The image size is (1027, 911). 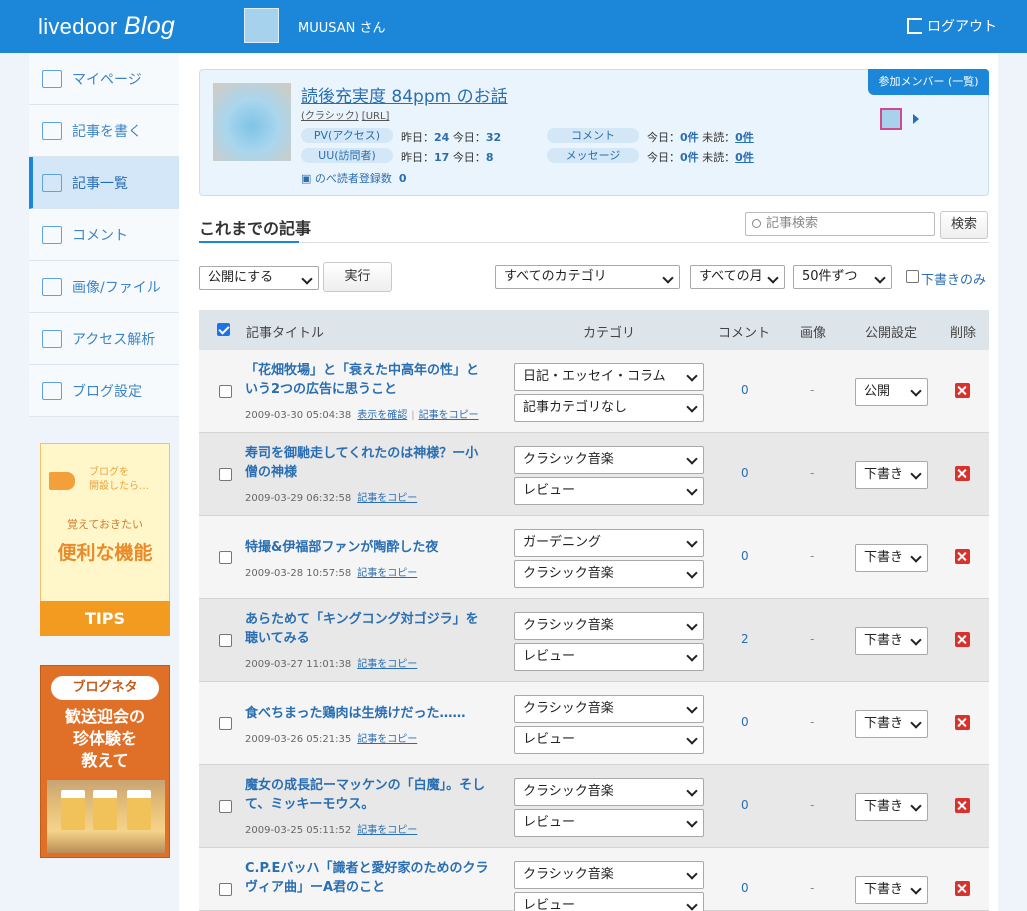 What do you see at coordinates (587, 277) in the screenshot?
I see `category-filter-select: すべてのカテゴリ` at bounding box center [587, 277].